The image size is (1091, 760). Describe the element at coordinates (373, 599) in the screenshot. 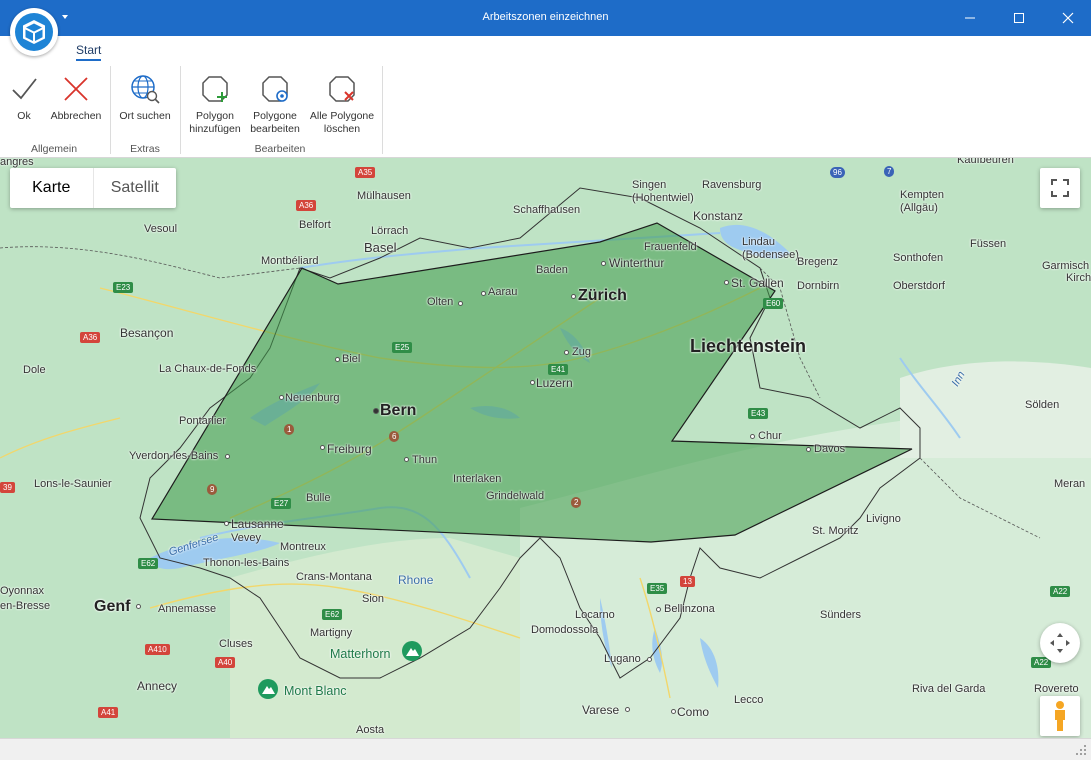

I see `map-label: Sion` at that location.